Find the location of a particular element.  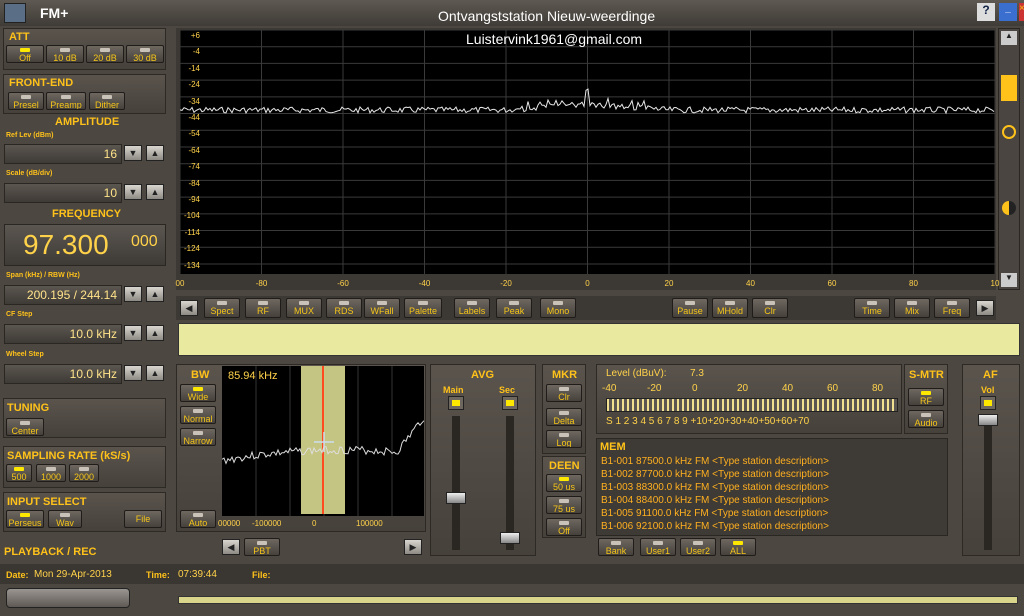

email-text: Luistervink1961@gmail.com is located at coordinates (554, 39).